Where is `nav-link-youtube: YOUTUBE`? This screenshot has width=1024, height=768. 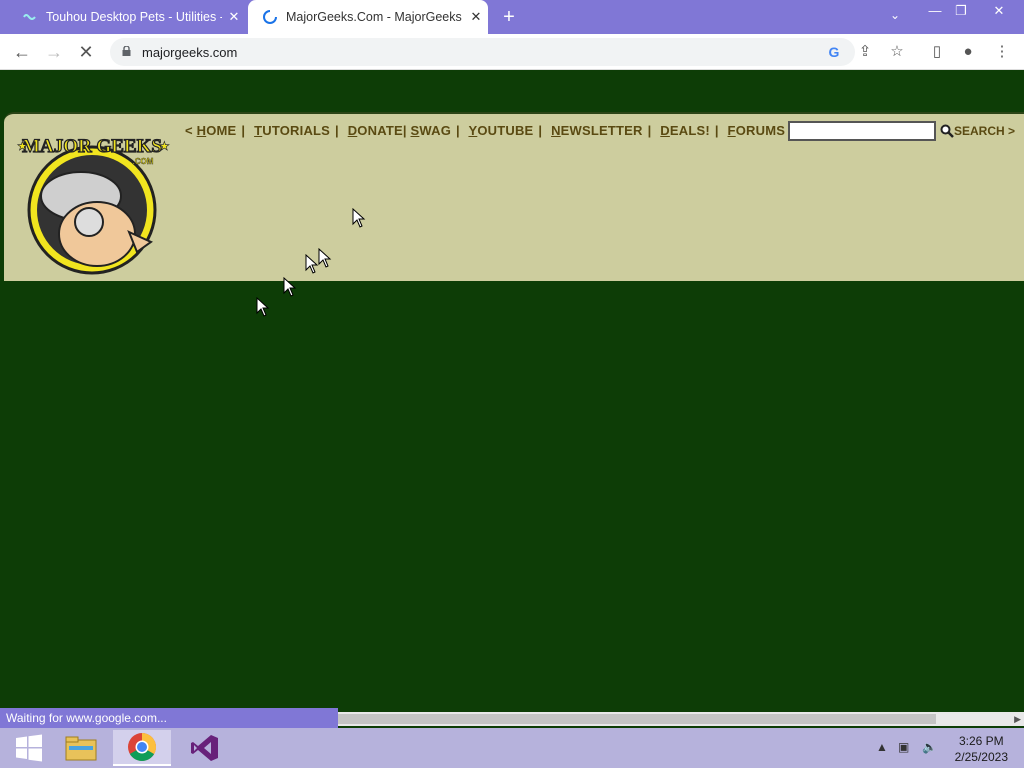 nav-link-youtube: YOUTUBE is located at coordinates (500, 130).